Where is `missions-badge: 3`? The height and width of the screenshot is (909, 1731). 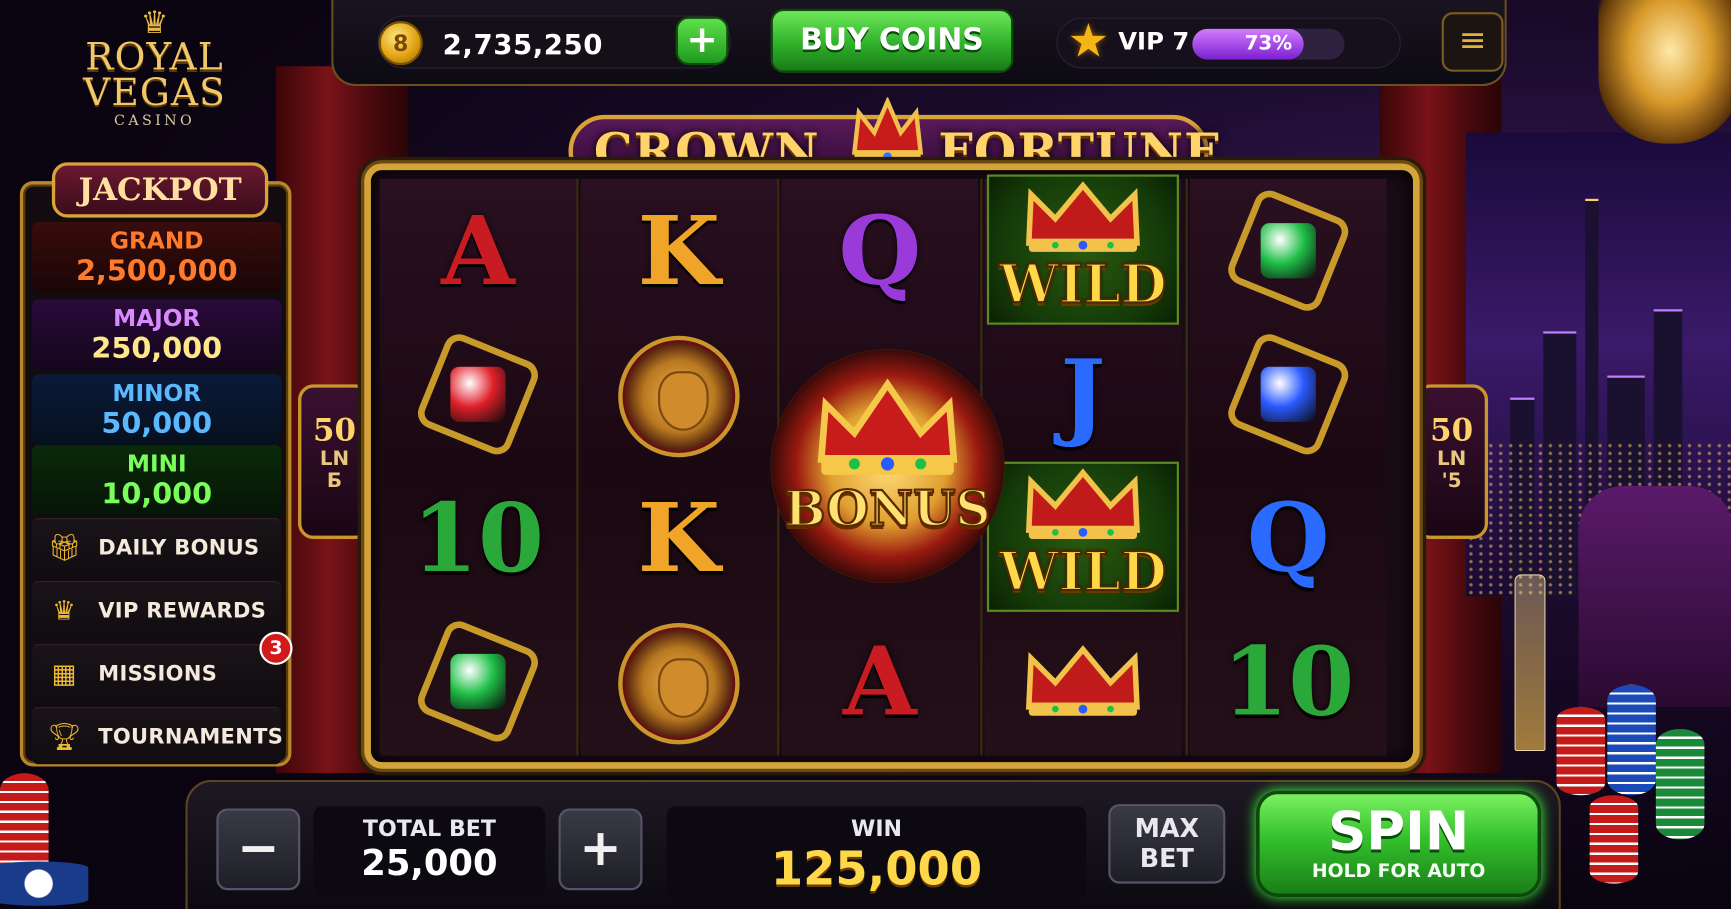
missions-badge: 3 is located at coordinates (276, 648).